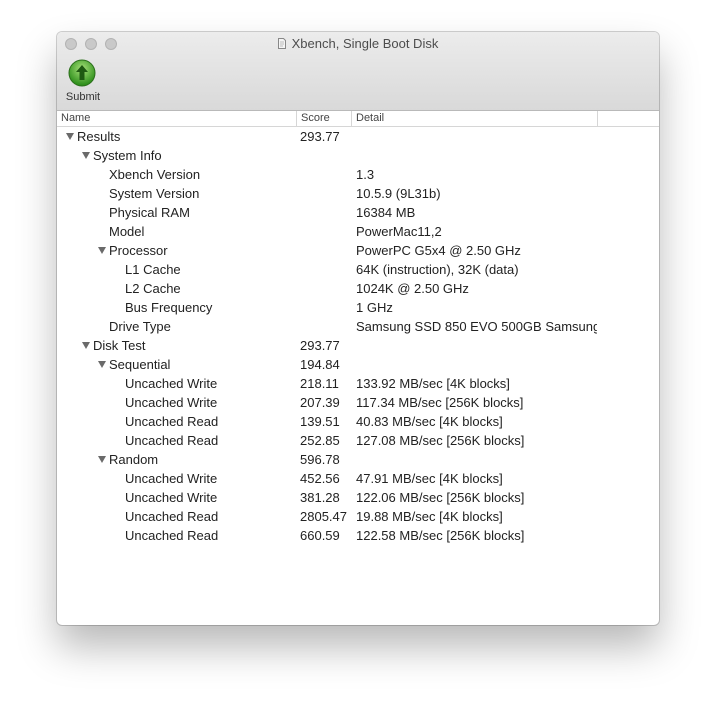  I want to click on row-name: System Info, so click(127, 155).